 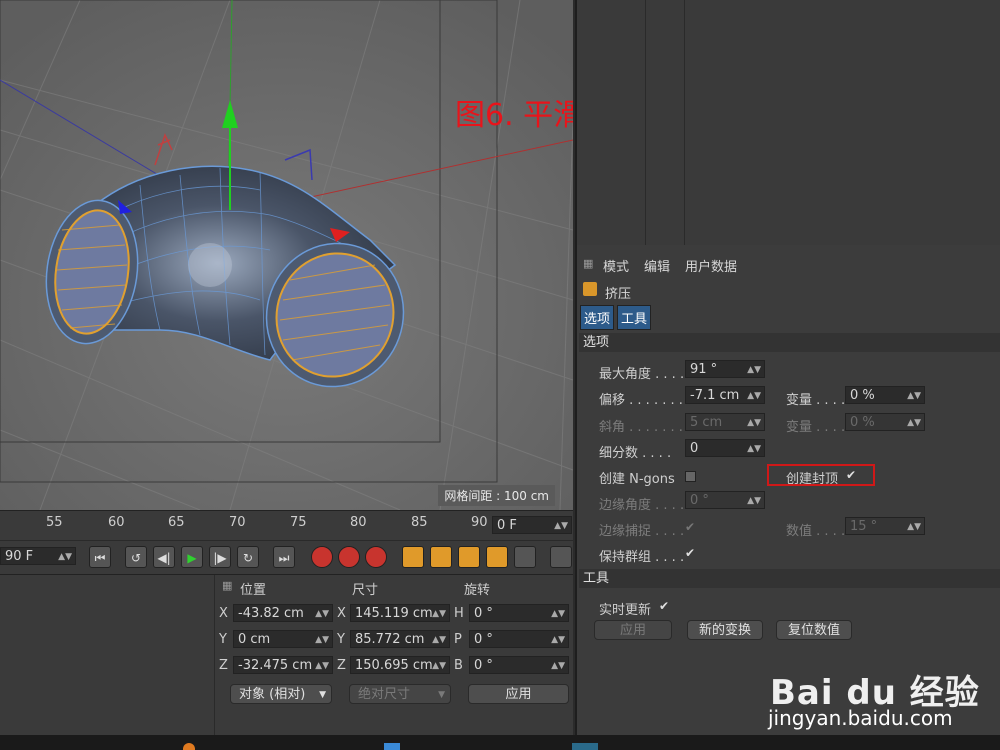 What do you see at coordinates (625, 610) in the screenshot?
I see `realtime-update-label: 实时更新` at bounding box center [625, 610].